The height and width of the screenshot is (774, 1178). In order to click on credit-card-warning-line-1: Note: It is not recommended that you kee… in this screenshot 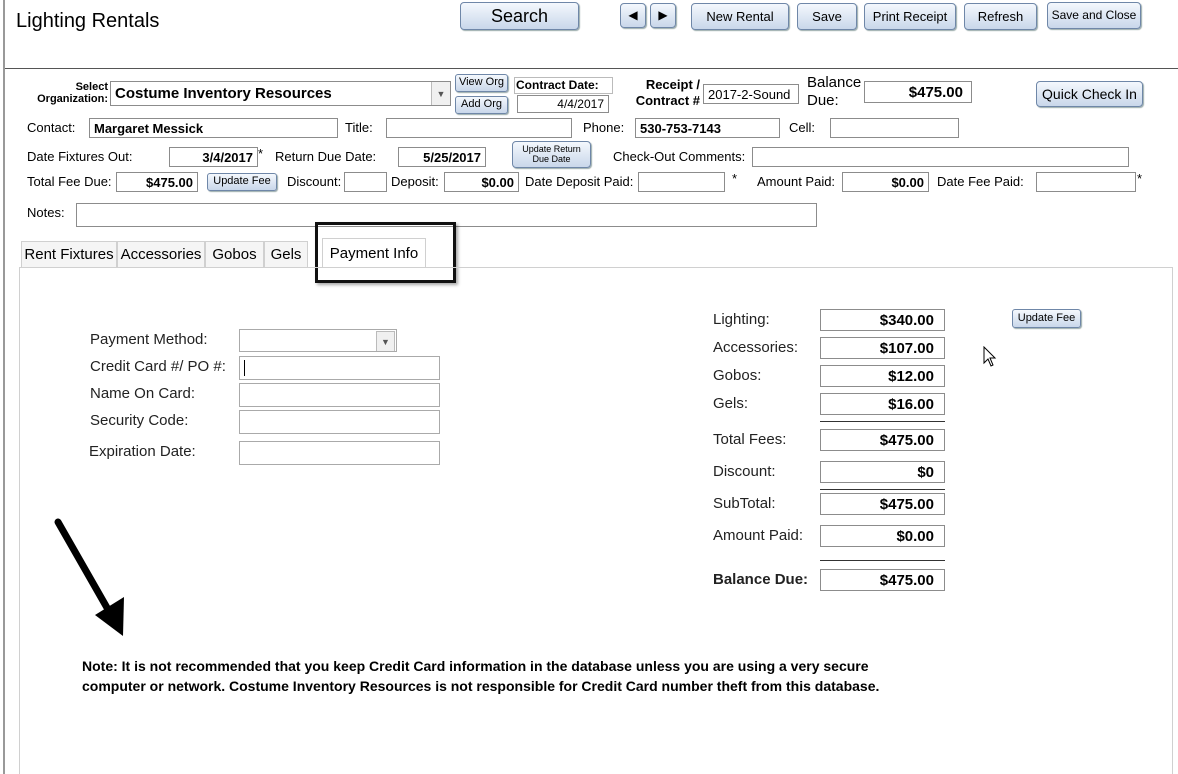, I will do `click(475, 666)`.